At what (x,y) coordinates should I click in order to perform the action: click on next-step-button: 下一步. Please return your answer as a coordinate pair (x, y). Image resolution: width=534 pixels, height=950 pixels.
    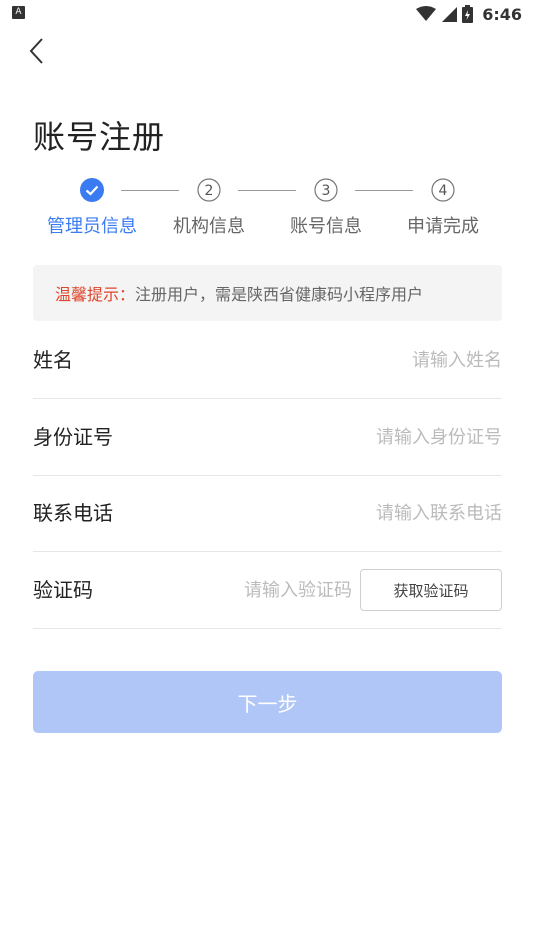
    Looking at the image, I should click on (267, 702).